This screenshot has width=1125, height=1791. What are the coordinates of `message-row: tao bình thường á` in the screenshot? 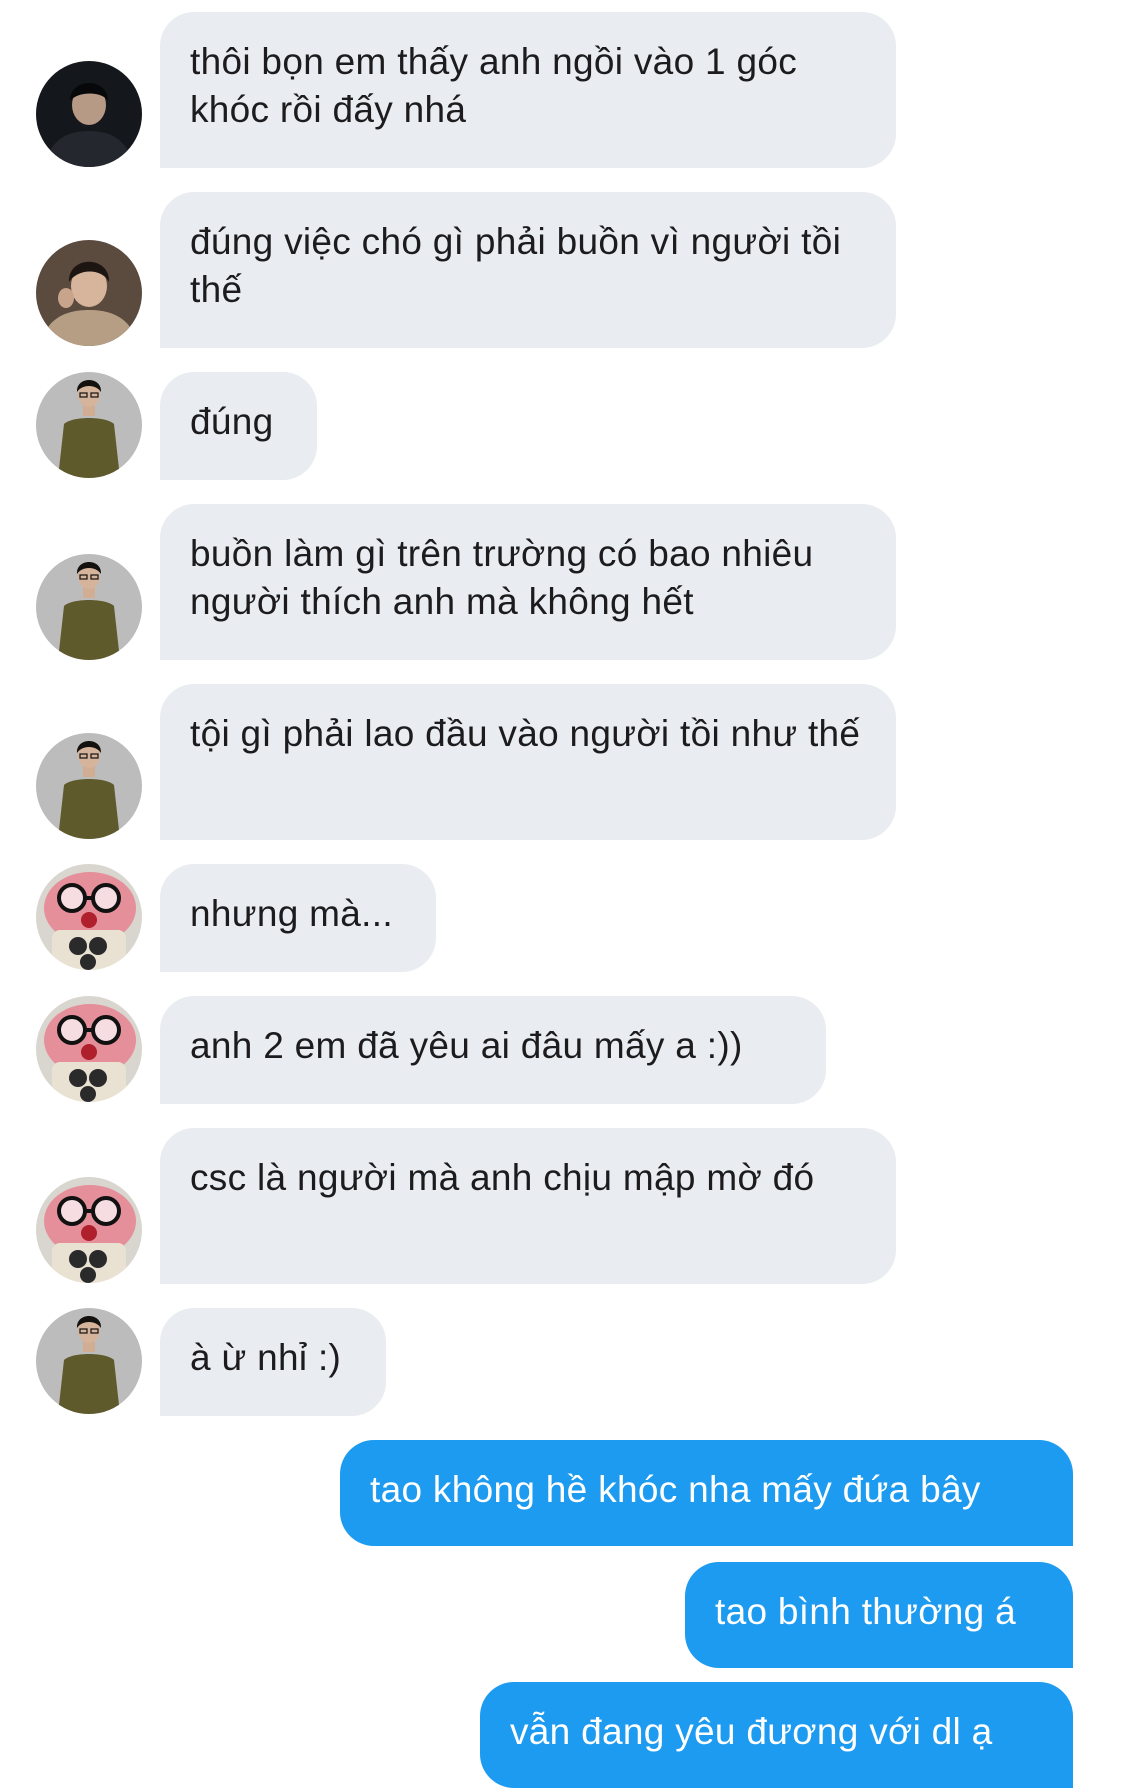 It's located at (562, 1615).